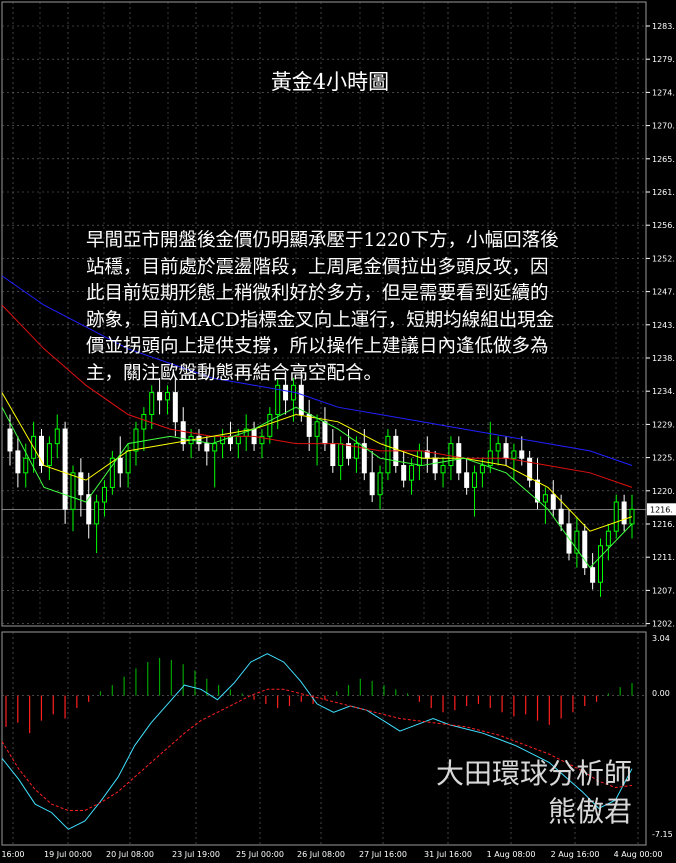 This screenshot has width=676, height=863. I want to click on price-axis-label: 1234., so click(663, 391).